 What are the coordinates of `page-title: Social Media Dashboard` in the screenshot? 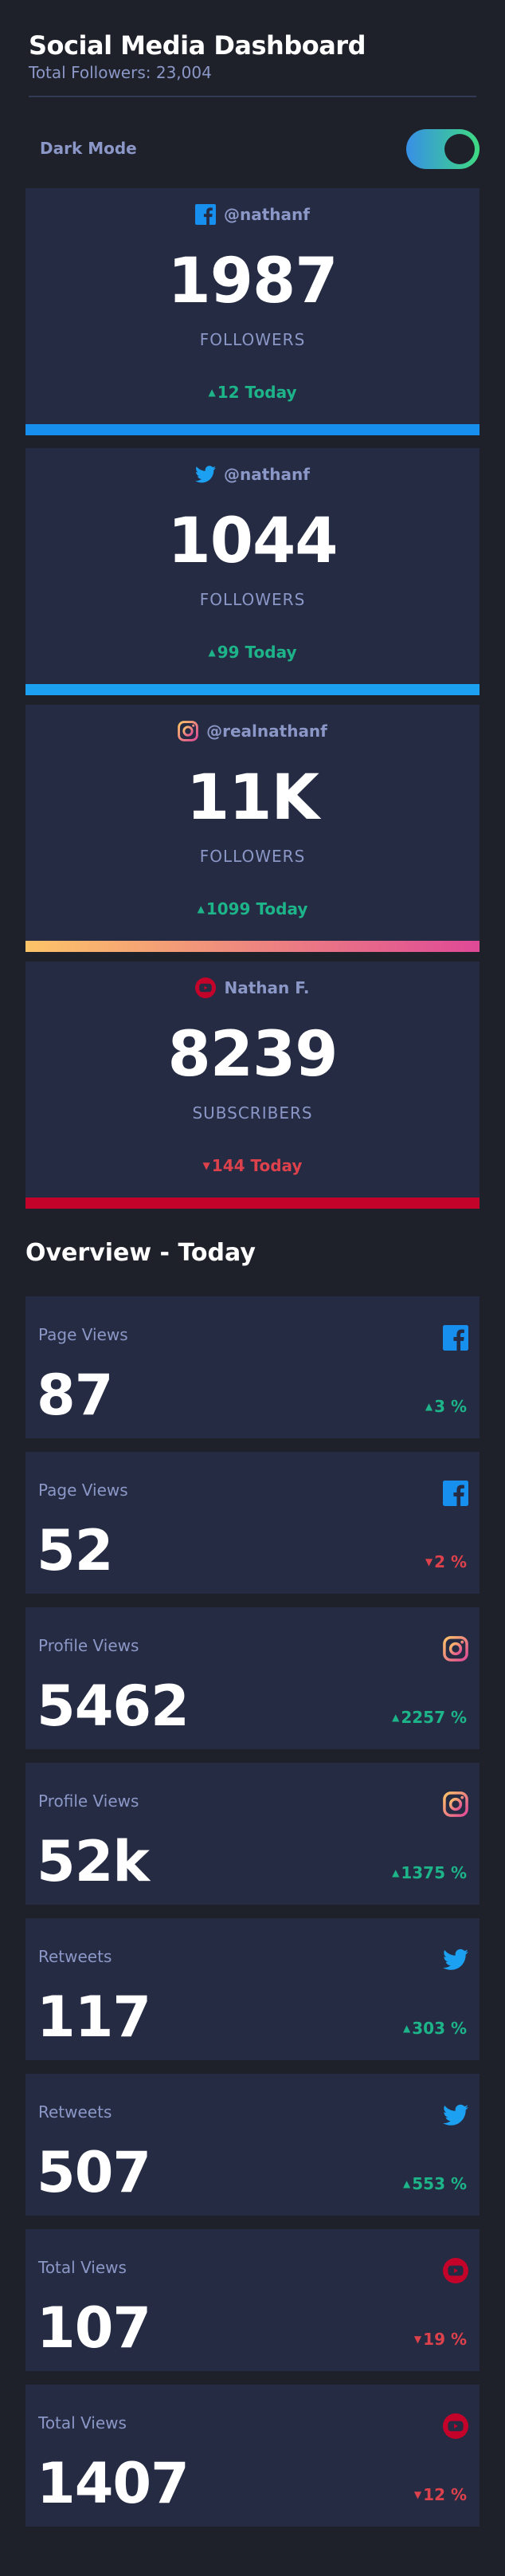 It's located at (197, 46).